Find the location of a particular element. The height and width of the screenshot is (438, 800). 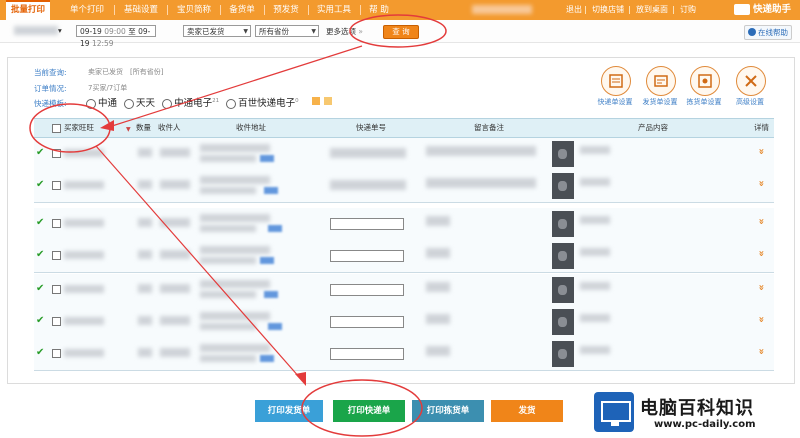

annotation-circle-print-express is located at coordinates (362, 408).